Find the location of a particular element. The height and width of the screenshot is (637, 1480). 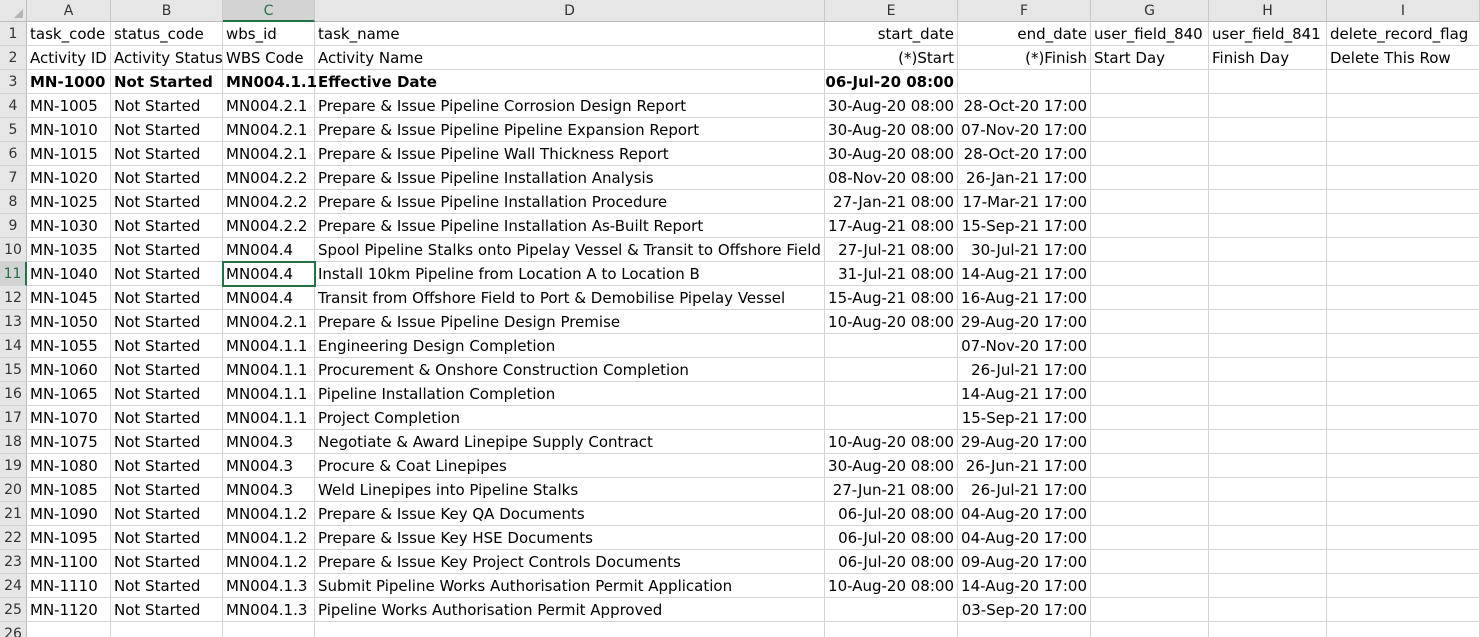

cell-a15: MN-1060 is located at coordinates (69, 370).